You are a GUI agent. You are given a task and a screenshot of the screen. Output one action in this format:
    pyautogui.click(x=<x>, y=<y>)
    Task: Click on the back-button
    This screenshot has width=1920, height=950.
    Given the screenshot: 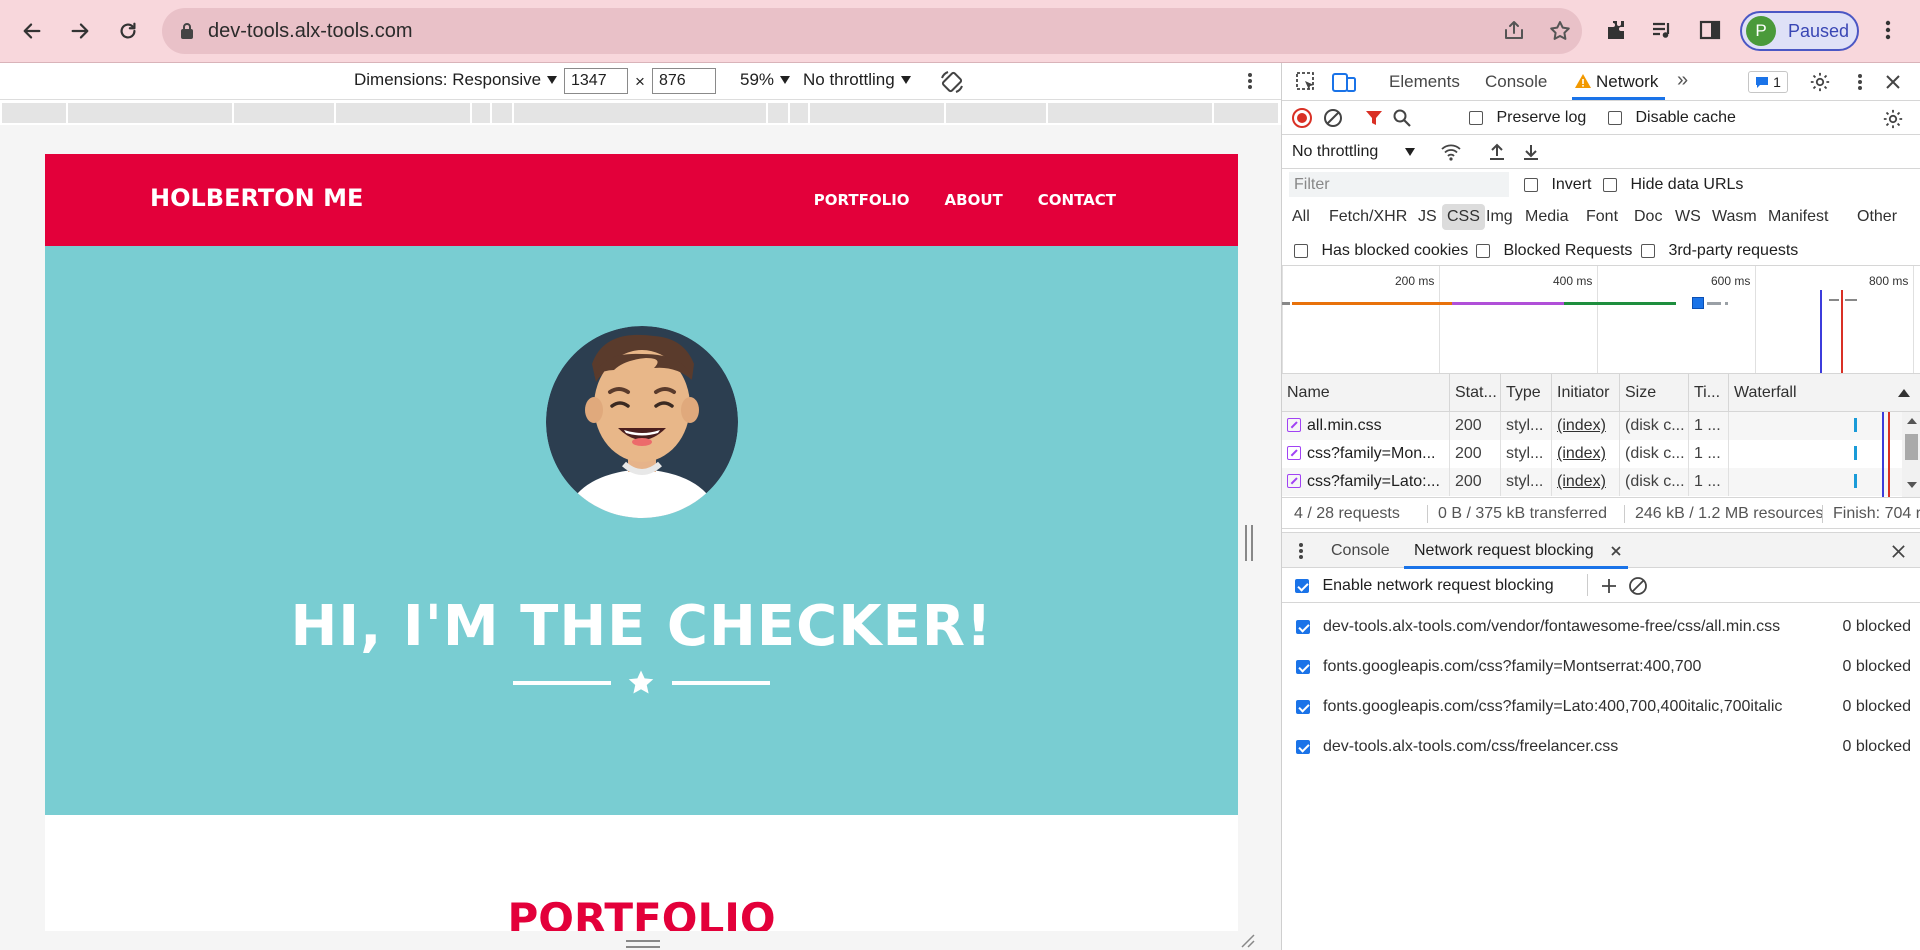 What is the action you would take?
    pyautogui.click(x=32, y=31)
    